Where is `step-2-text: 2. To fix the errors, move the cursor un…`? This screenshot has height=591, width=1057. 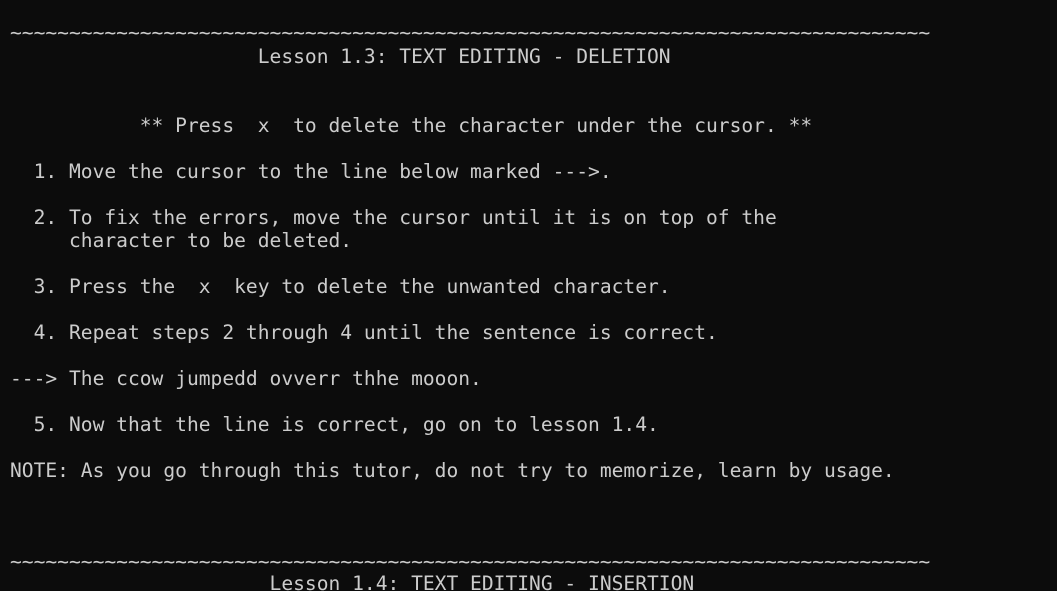 step-2-text: 2. To fix the errors, move the cursor un… is located at coordinates (393, 217).